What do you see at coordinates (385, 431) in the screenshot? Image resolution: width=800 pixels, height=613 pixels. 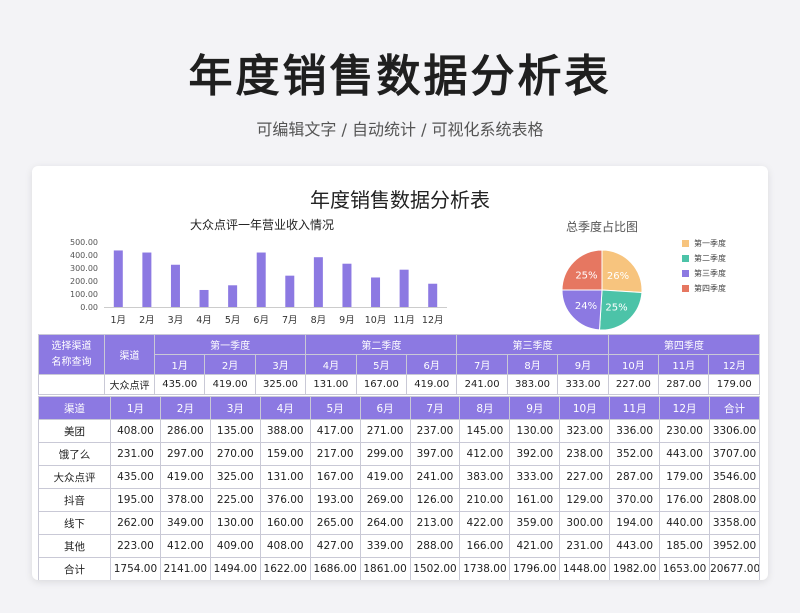 I see `table-cell: 271.00` at bounding box center [385, 431].